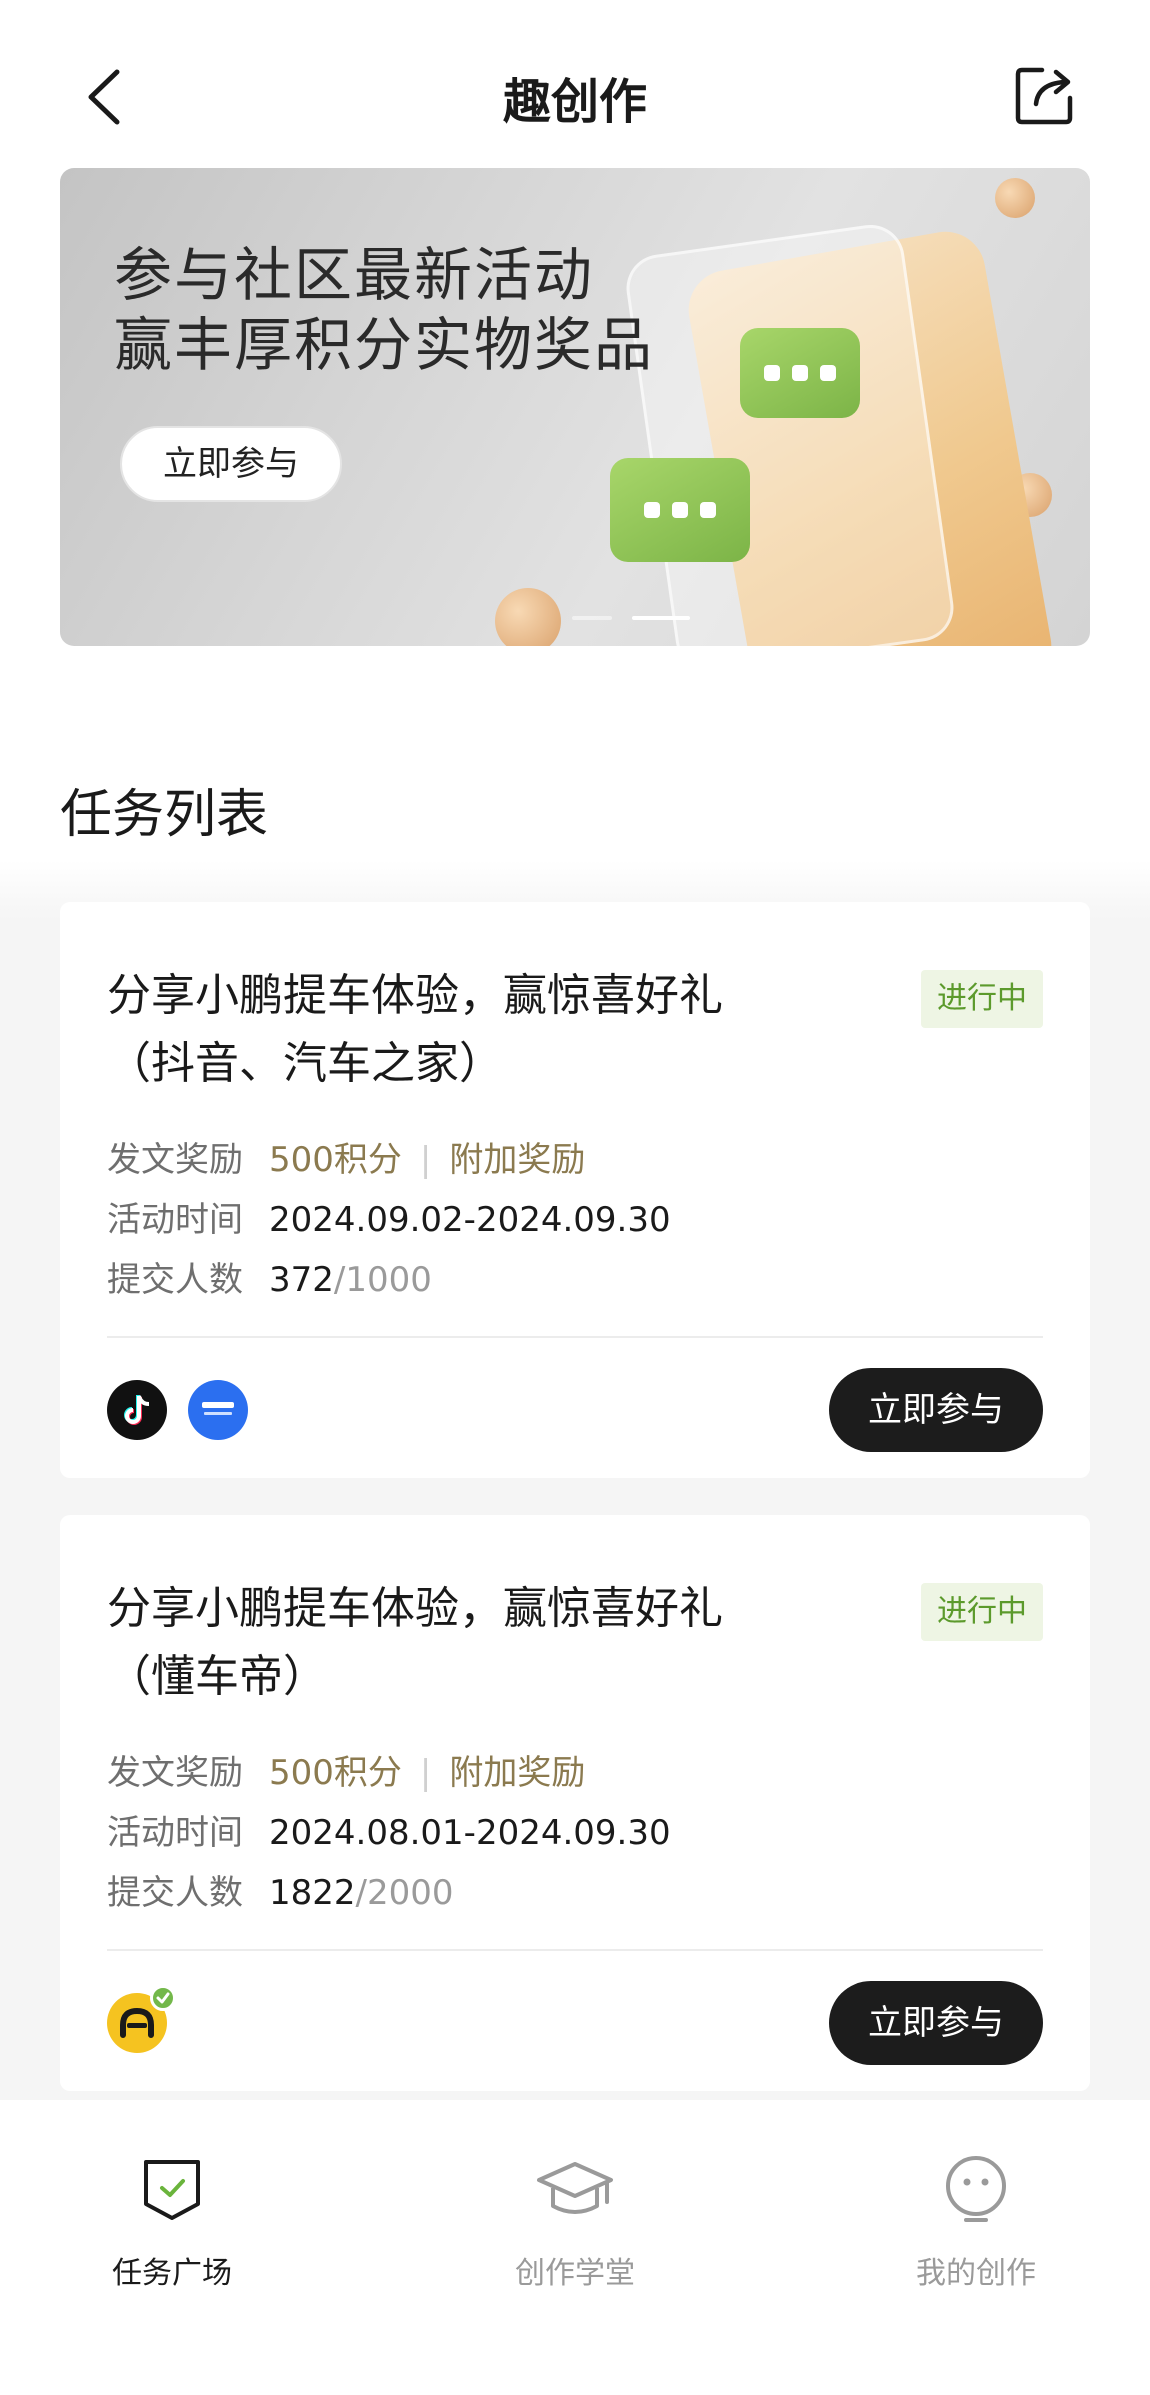 The width and height of the screenshot is (1150, 2395). Describe the element at coordinates (217, 1676) in the screenshot. I see `task-title-line-2: （懂车帝）` at that location.